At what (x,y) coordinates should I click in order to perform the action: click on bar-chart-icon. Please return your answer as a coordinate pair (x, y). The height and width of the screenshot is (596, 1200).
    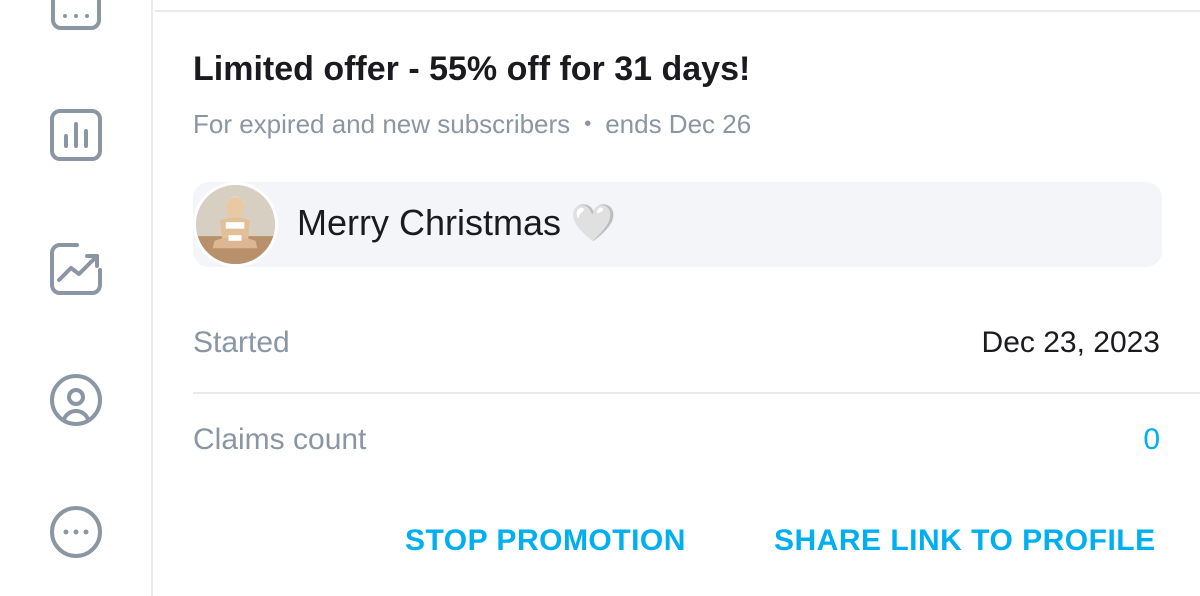
    Looking at the image, I should click on (76, 135).